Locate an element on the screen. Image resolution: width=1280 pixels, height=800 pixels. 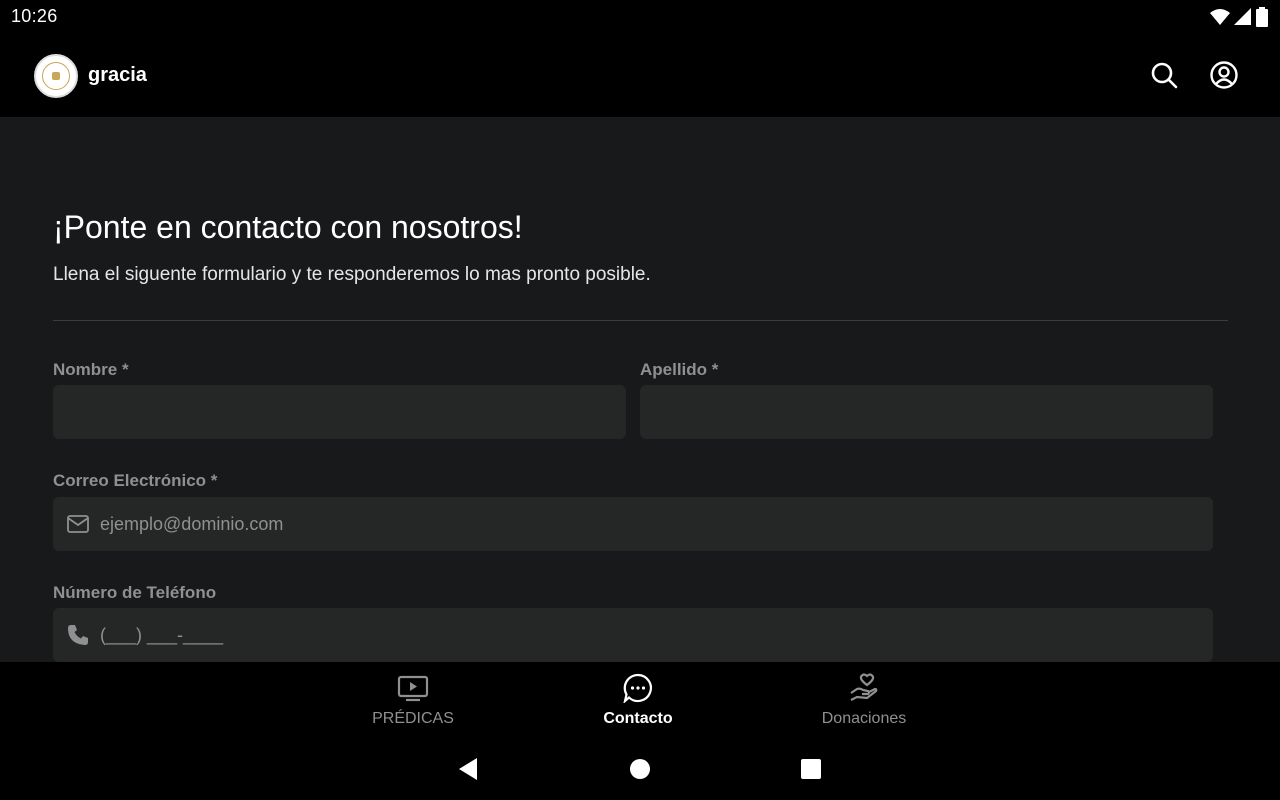
app-title: gracia is located at coordinates (117, 75).